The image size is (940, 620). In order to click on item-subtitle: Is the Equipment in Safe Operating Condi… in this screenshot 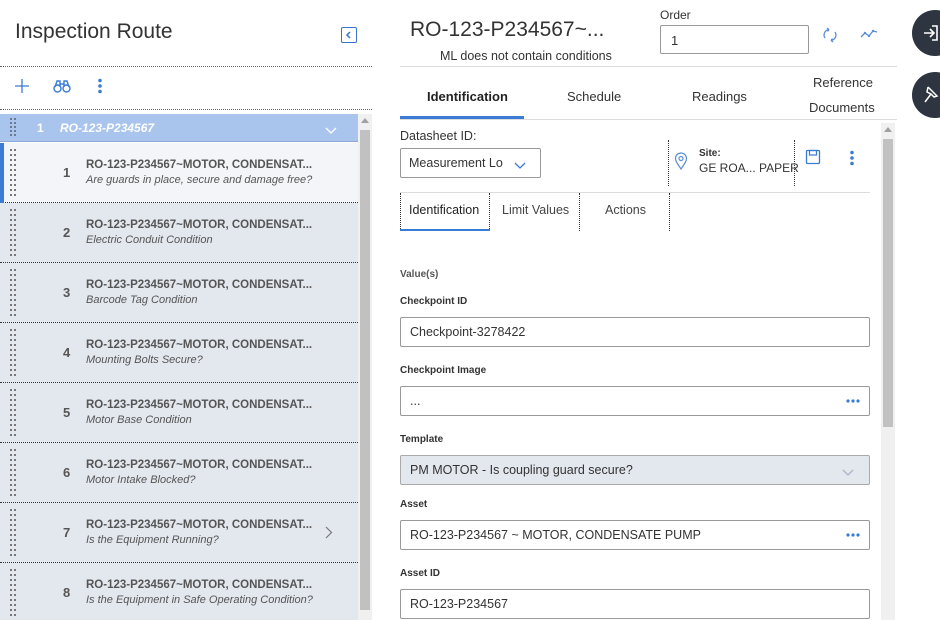, I will do `click(199, 600)`.